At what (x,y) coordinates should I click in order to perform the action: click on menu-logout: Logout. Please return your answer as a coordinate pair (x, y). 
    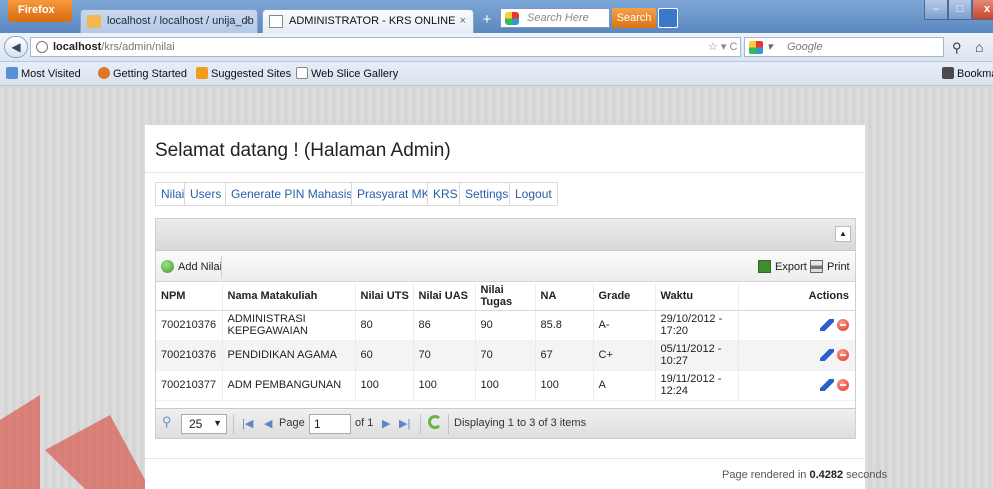
    Looking at the image, I should click on (533, 194).